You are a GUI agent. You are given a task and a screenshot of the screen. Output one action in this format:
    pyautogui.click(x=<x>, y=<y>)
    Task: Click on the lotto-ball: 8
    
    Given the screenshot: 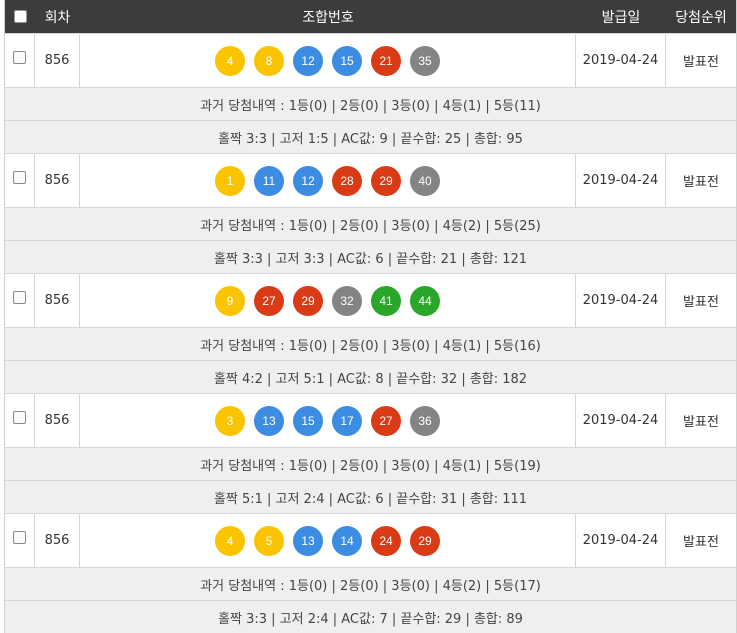 What is the action you would take?
    pyautogui.click(x=269, y=60)
    